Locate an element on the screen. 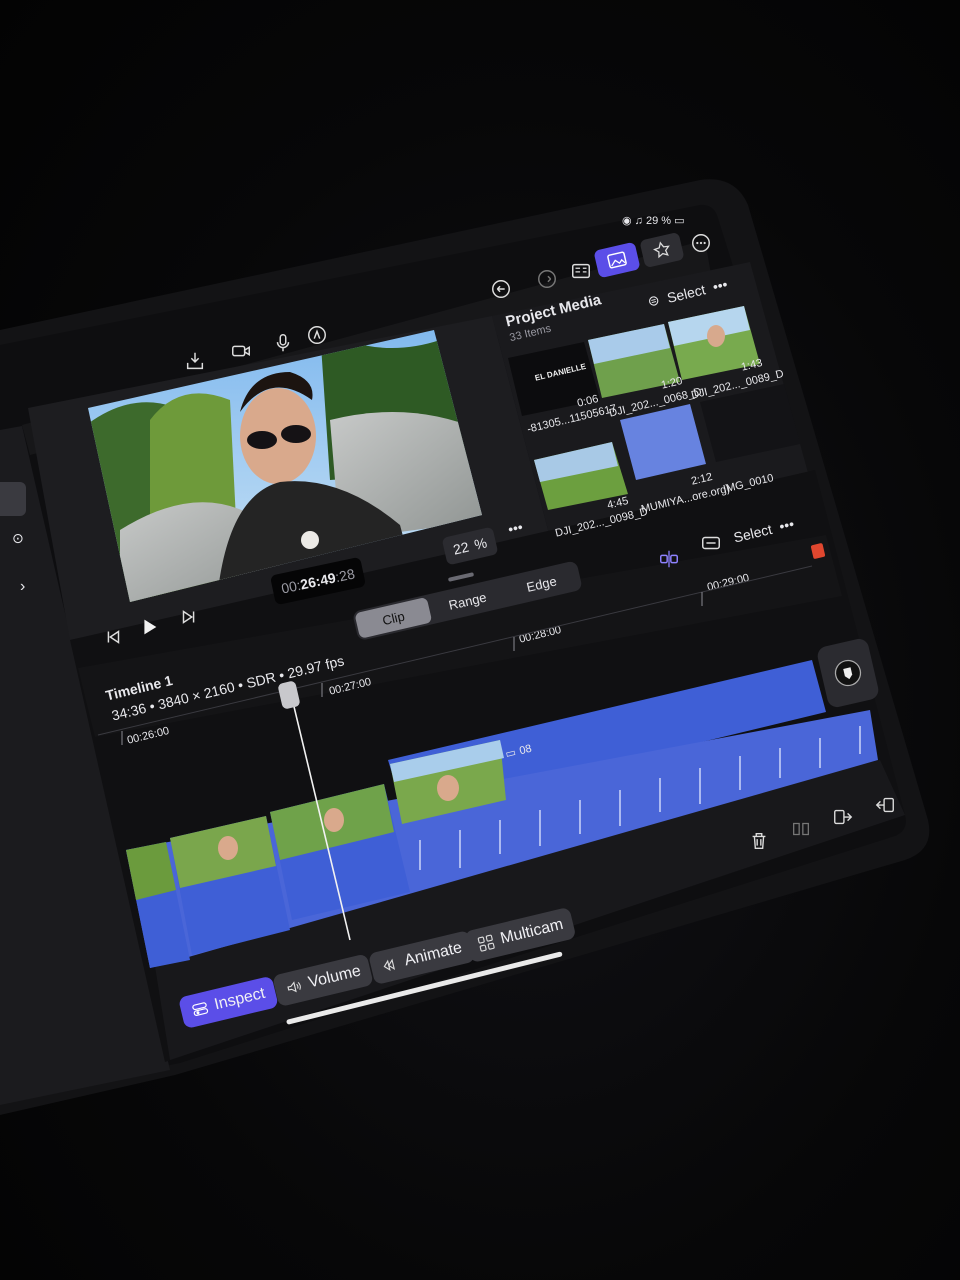  detach-audio-icon is located at coordinates (801, 829).